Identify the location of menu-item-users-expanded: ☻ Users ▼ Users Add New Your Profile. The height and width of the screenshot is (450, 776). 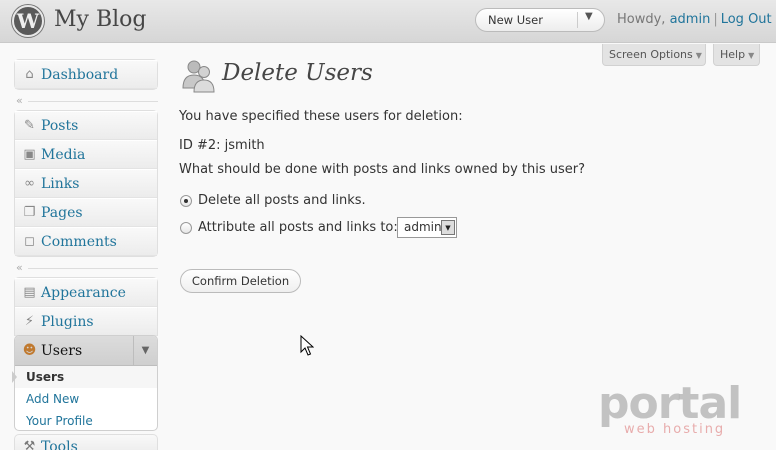
(86, 383).